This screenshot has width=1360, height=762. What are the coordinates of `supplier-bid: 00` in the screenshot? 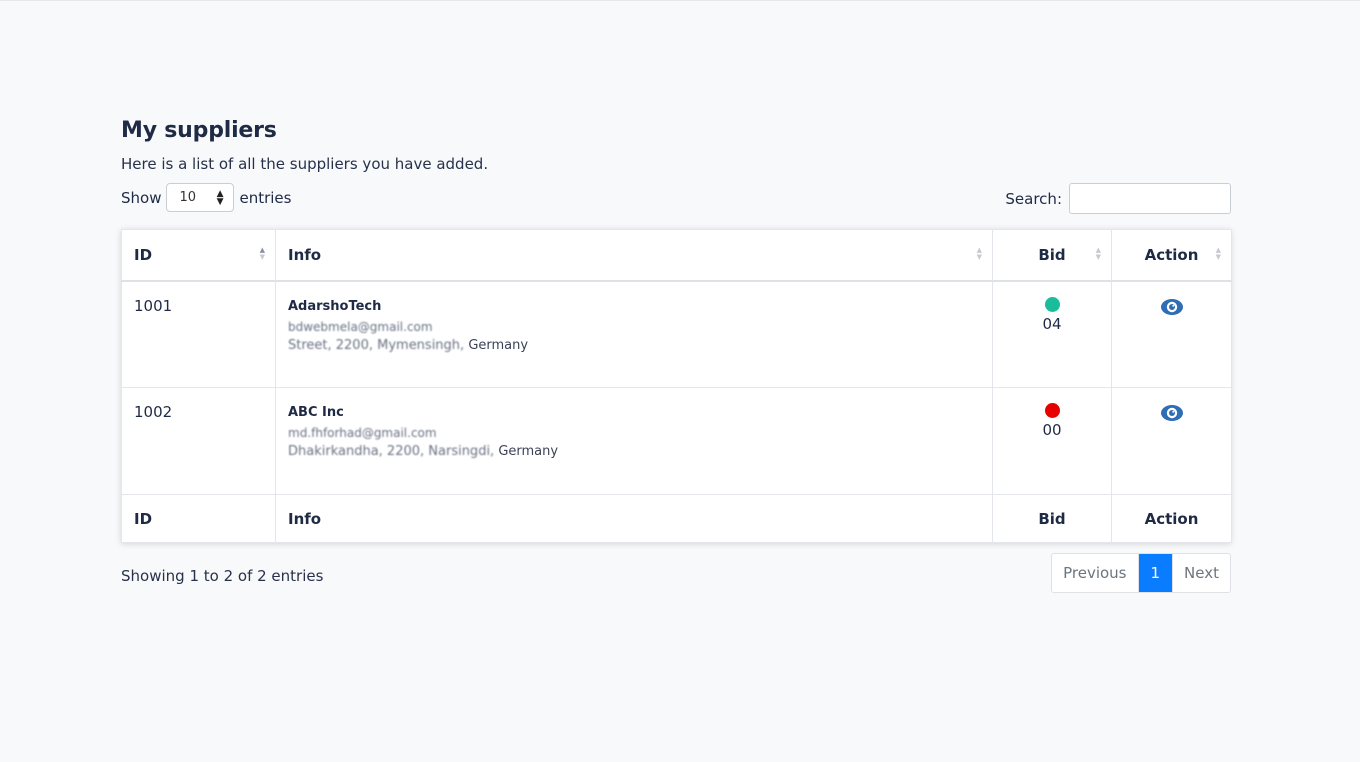 It's located at (1052, 441).